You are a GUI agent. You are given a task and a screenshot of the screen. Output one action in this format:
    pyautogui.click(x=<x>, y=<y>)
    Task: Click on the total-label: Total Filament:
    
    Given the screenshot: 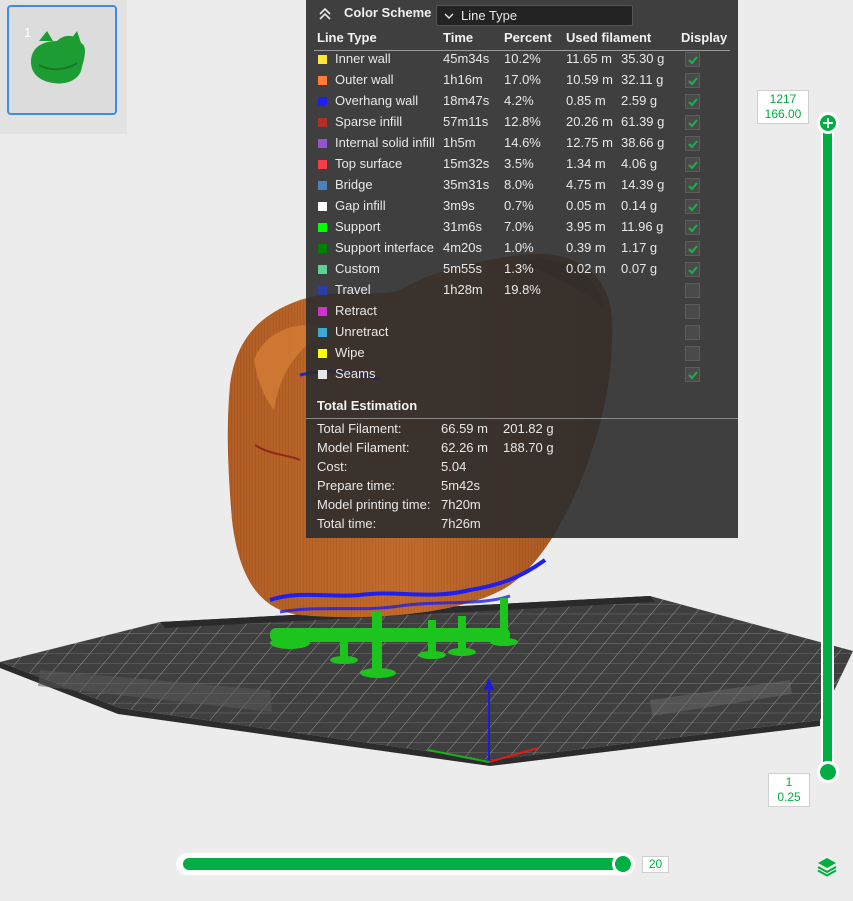 What is the action you would take?
    pyautogui.click(x=359, y=428)
    